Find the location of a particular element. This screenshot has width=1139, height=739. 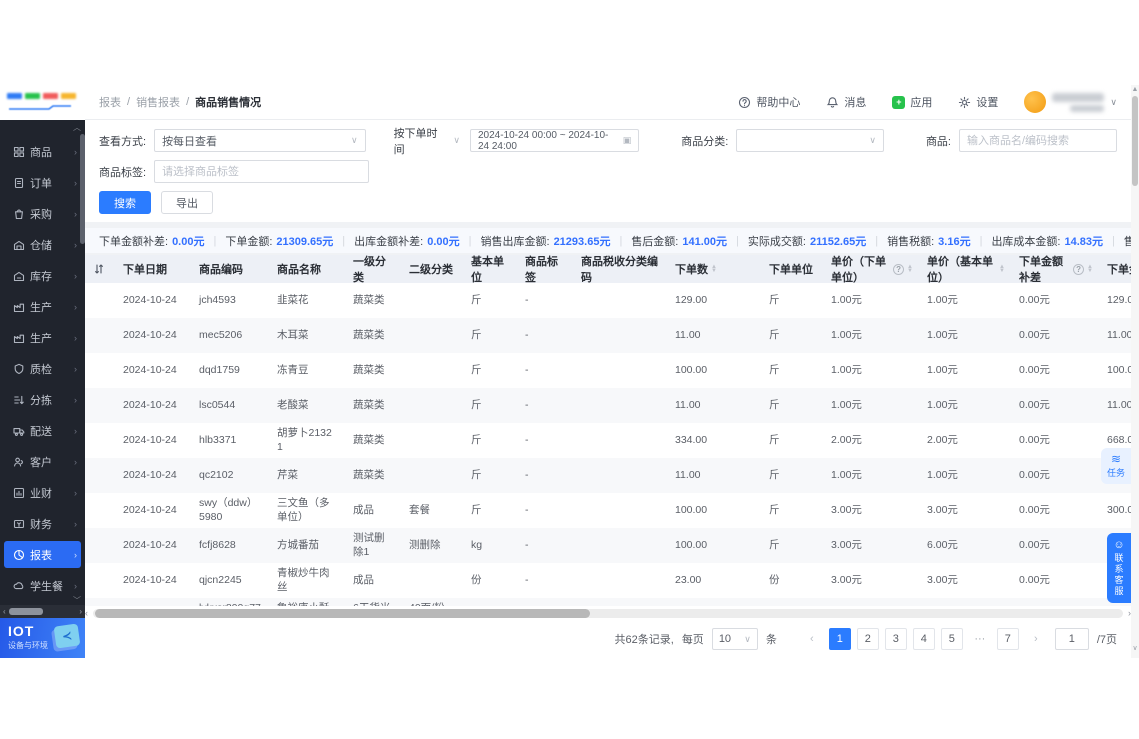

page-button-4: 4 is located at coordinates (923, 639).